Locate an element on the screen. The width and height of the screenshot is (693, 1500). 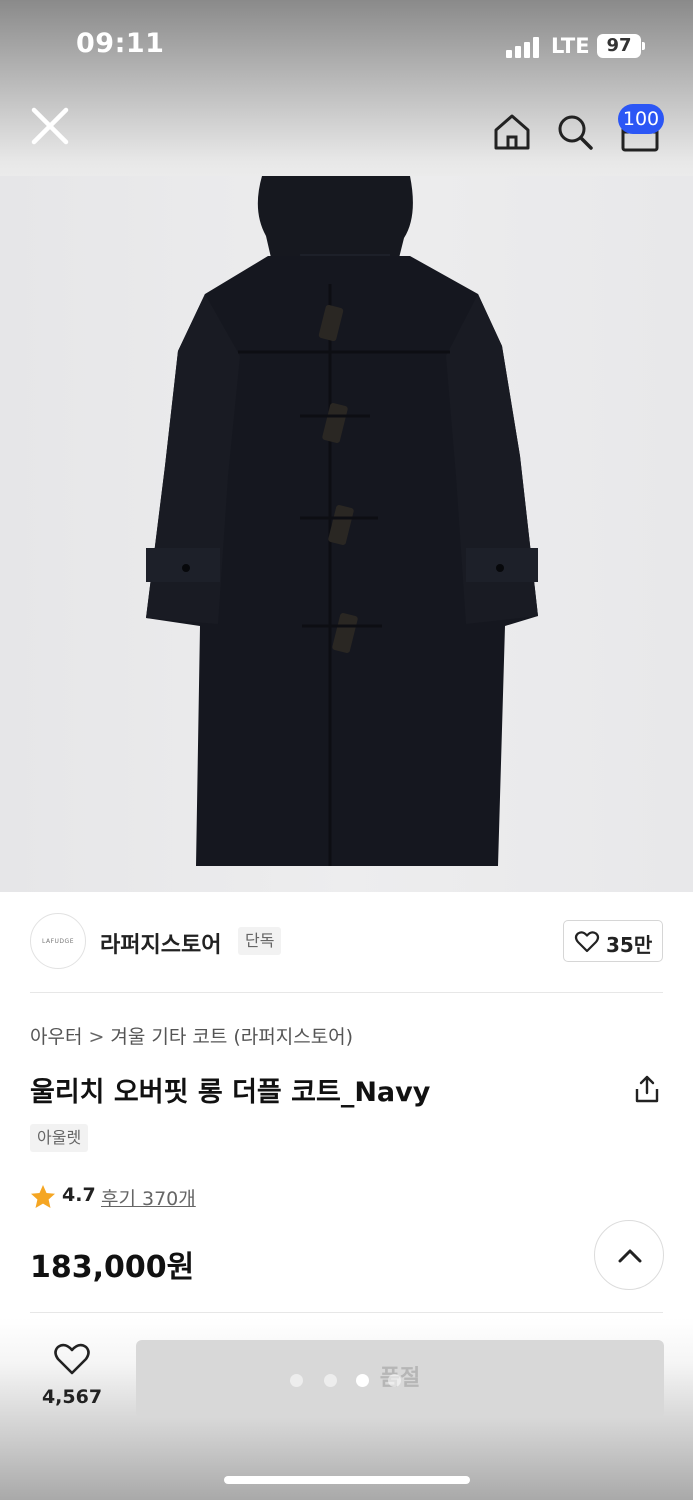
close-icon is located at coordinates (50, 126).